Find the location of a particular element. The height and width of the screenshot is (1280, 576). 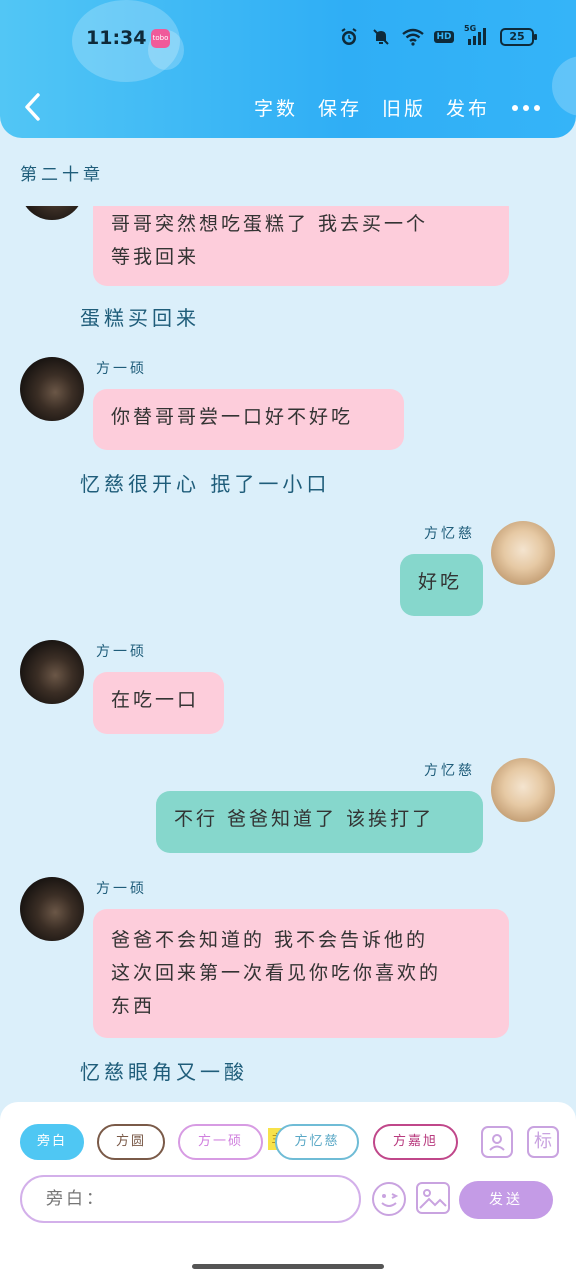

save-button: 保存 is located at coordinates (340, 107).